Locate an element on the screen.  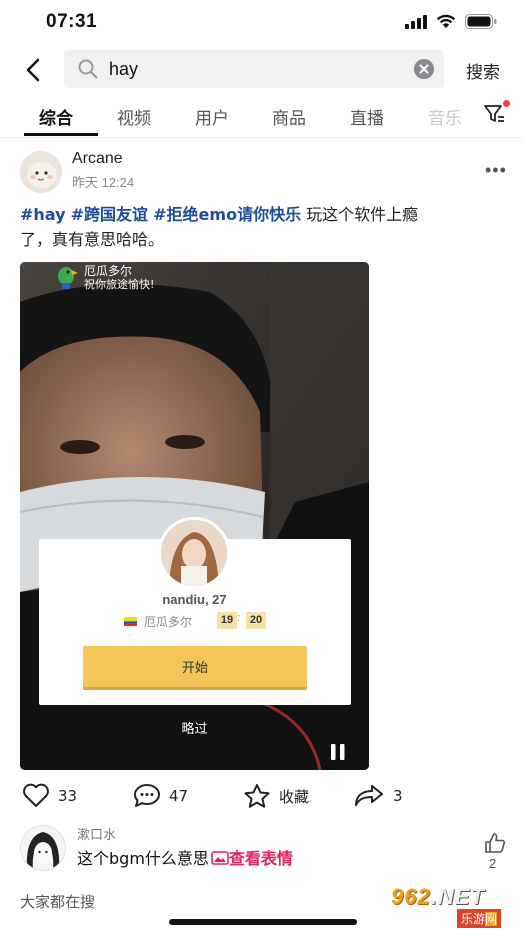
overlay-subtitle: 祝你旅途愉快! is located at coordinates (119, 284).